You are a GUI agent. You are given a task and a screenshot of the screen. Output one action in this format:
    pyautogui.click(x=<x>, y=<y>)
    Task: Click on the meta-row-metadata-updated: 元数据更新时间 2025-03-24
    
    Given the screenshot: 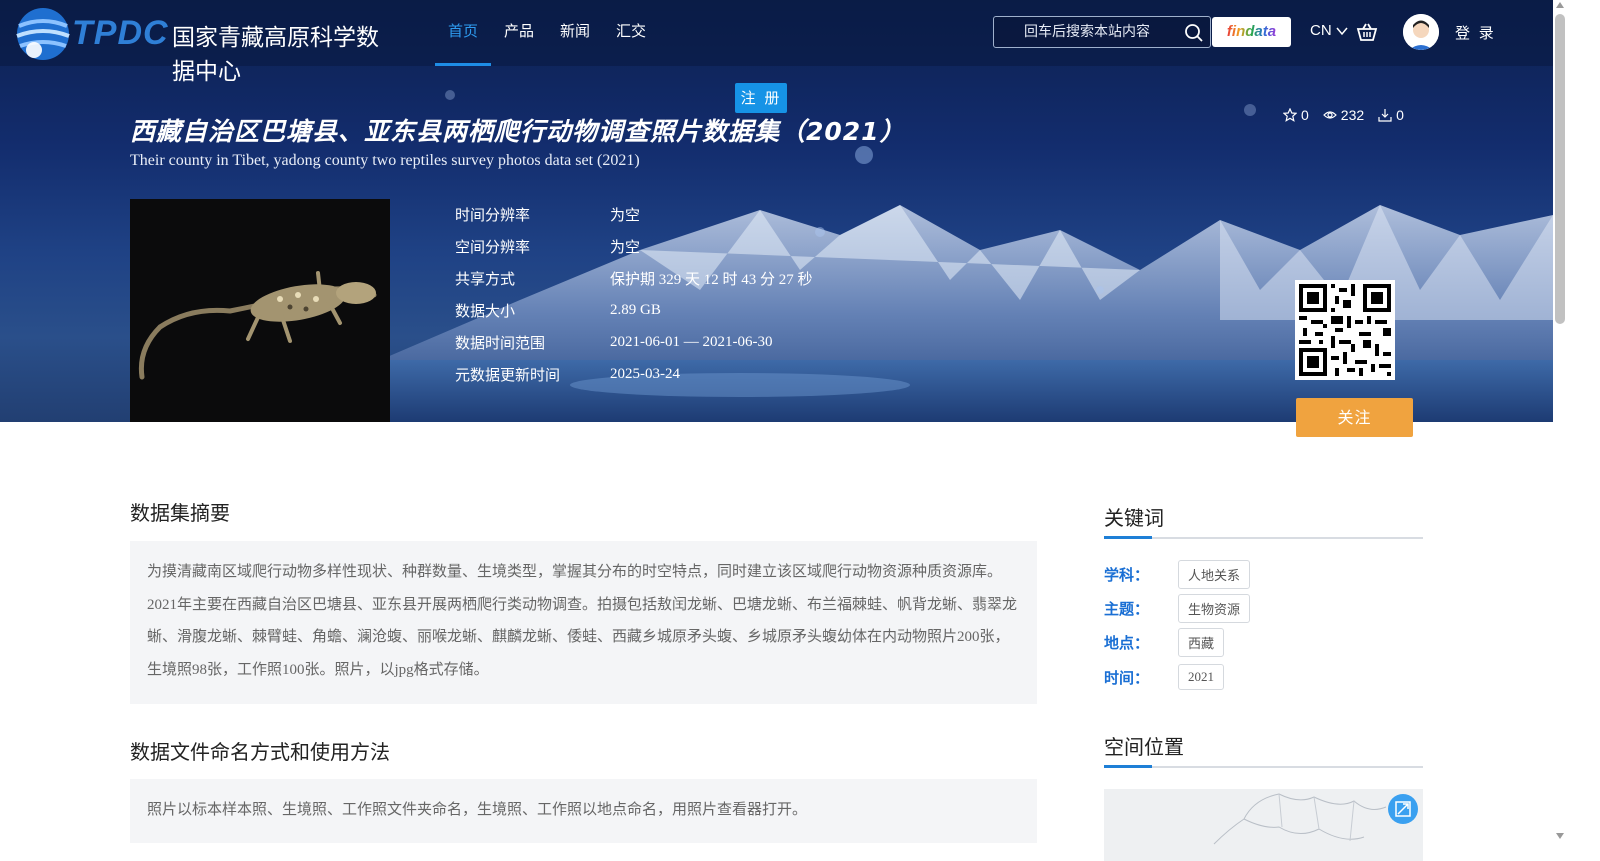 What is the action you would take?
    pyautogui.click(x=634, y=374)
    